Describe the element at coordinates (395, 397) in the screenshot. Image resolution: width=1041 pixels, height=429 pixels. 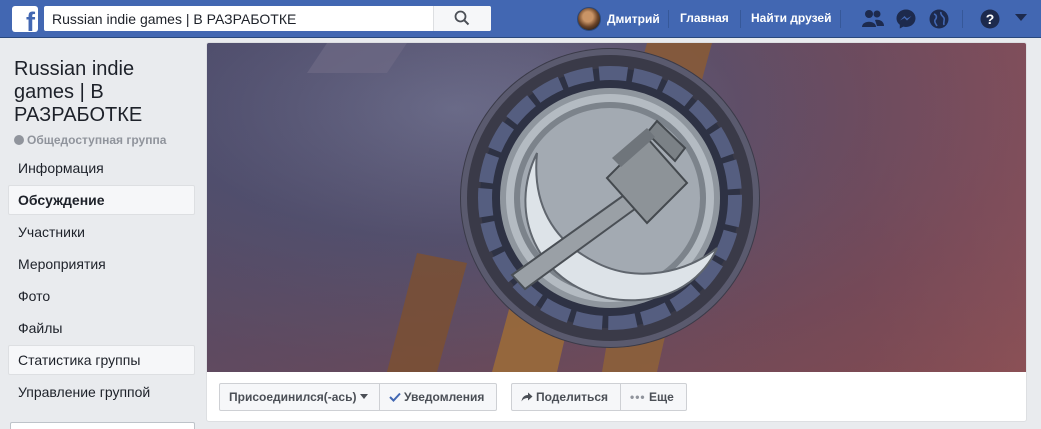
I see `check-icon` at that location.